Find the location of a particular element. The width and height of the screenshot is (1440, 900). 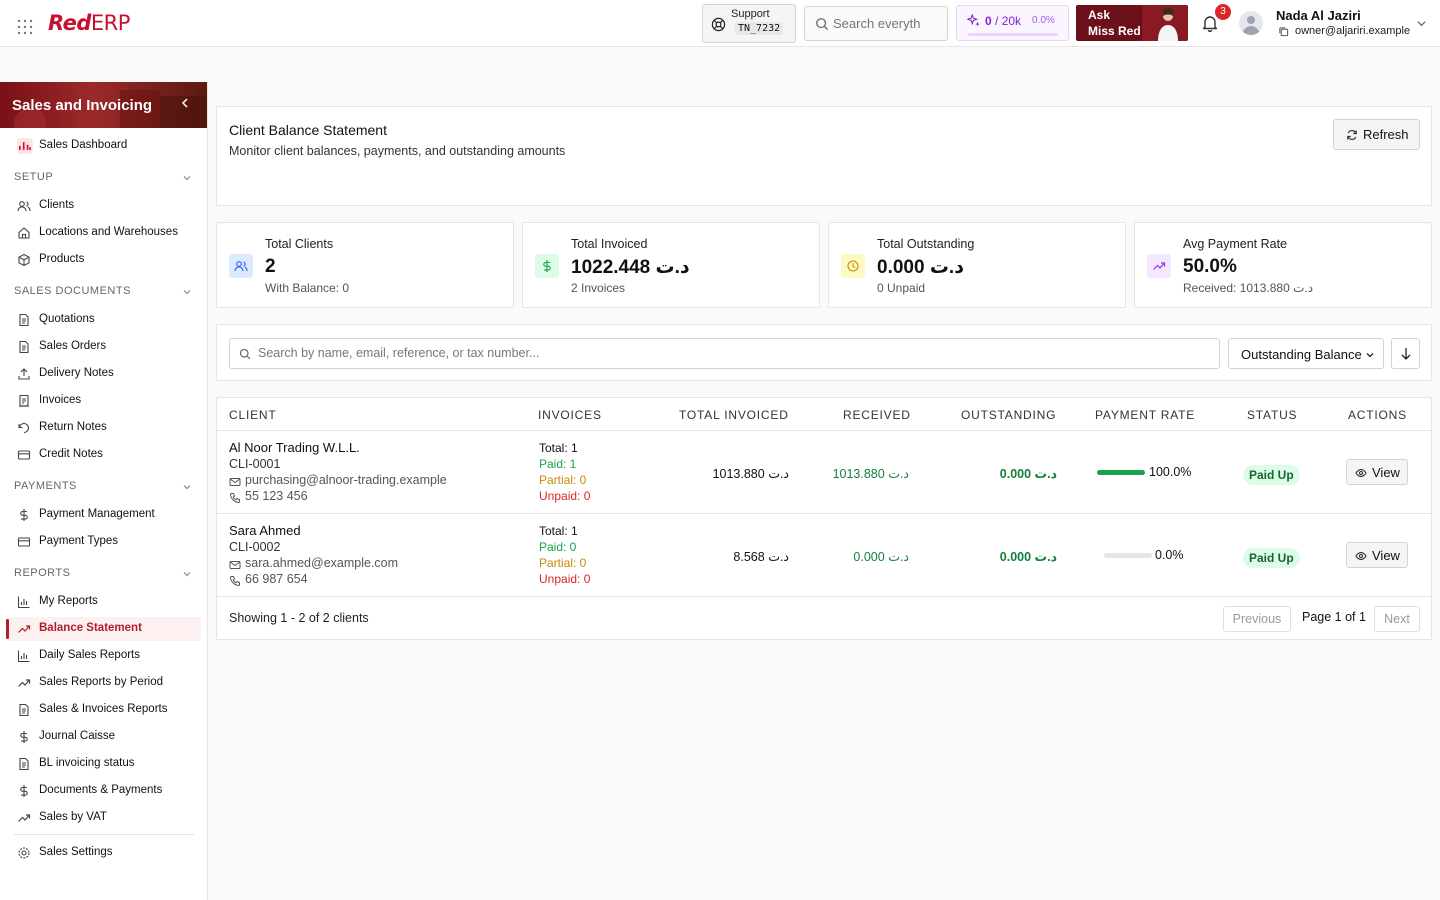

sidebar-item-label: Quotations is located at coordinates (67, 319).